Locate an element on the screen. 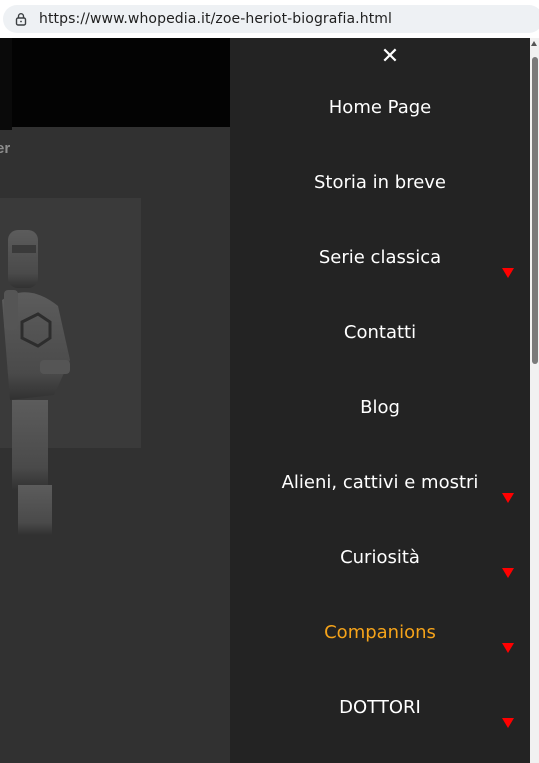 This screenshot has height=763, width=539. scroll-up-arrow-icon is located at coordinates (534, 43).